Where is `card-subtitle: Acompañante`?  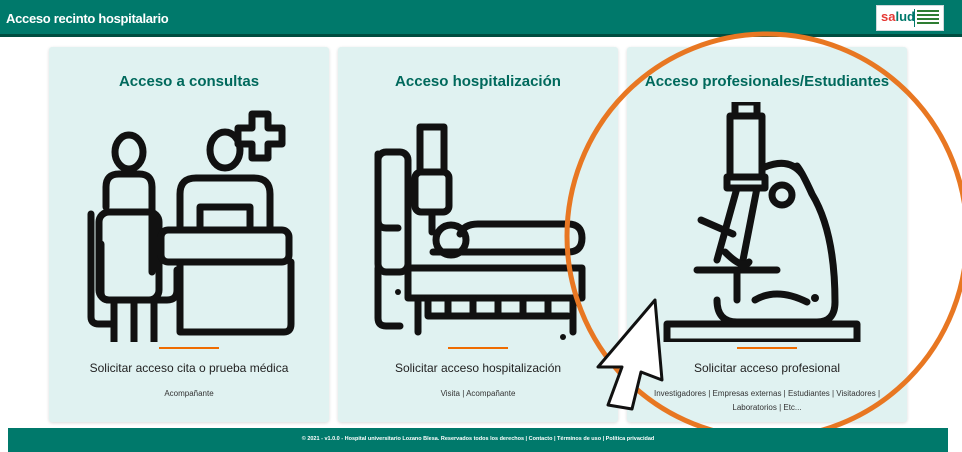 card-subtitle: Acompañante is located at coordinates (189, 393).